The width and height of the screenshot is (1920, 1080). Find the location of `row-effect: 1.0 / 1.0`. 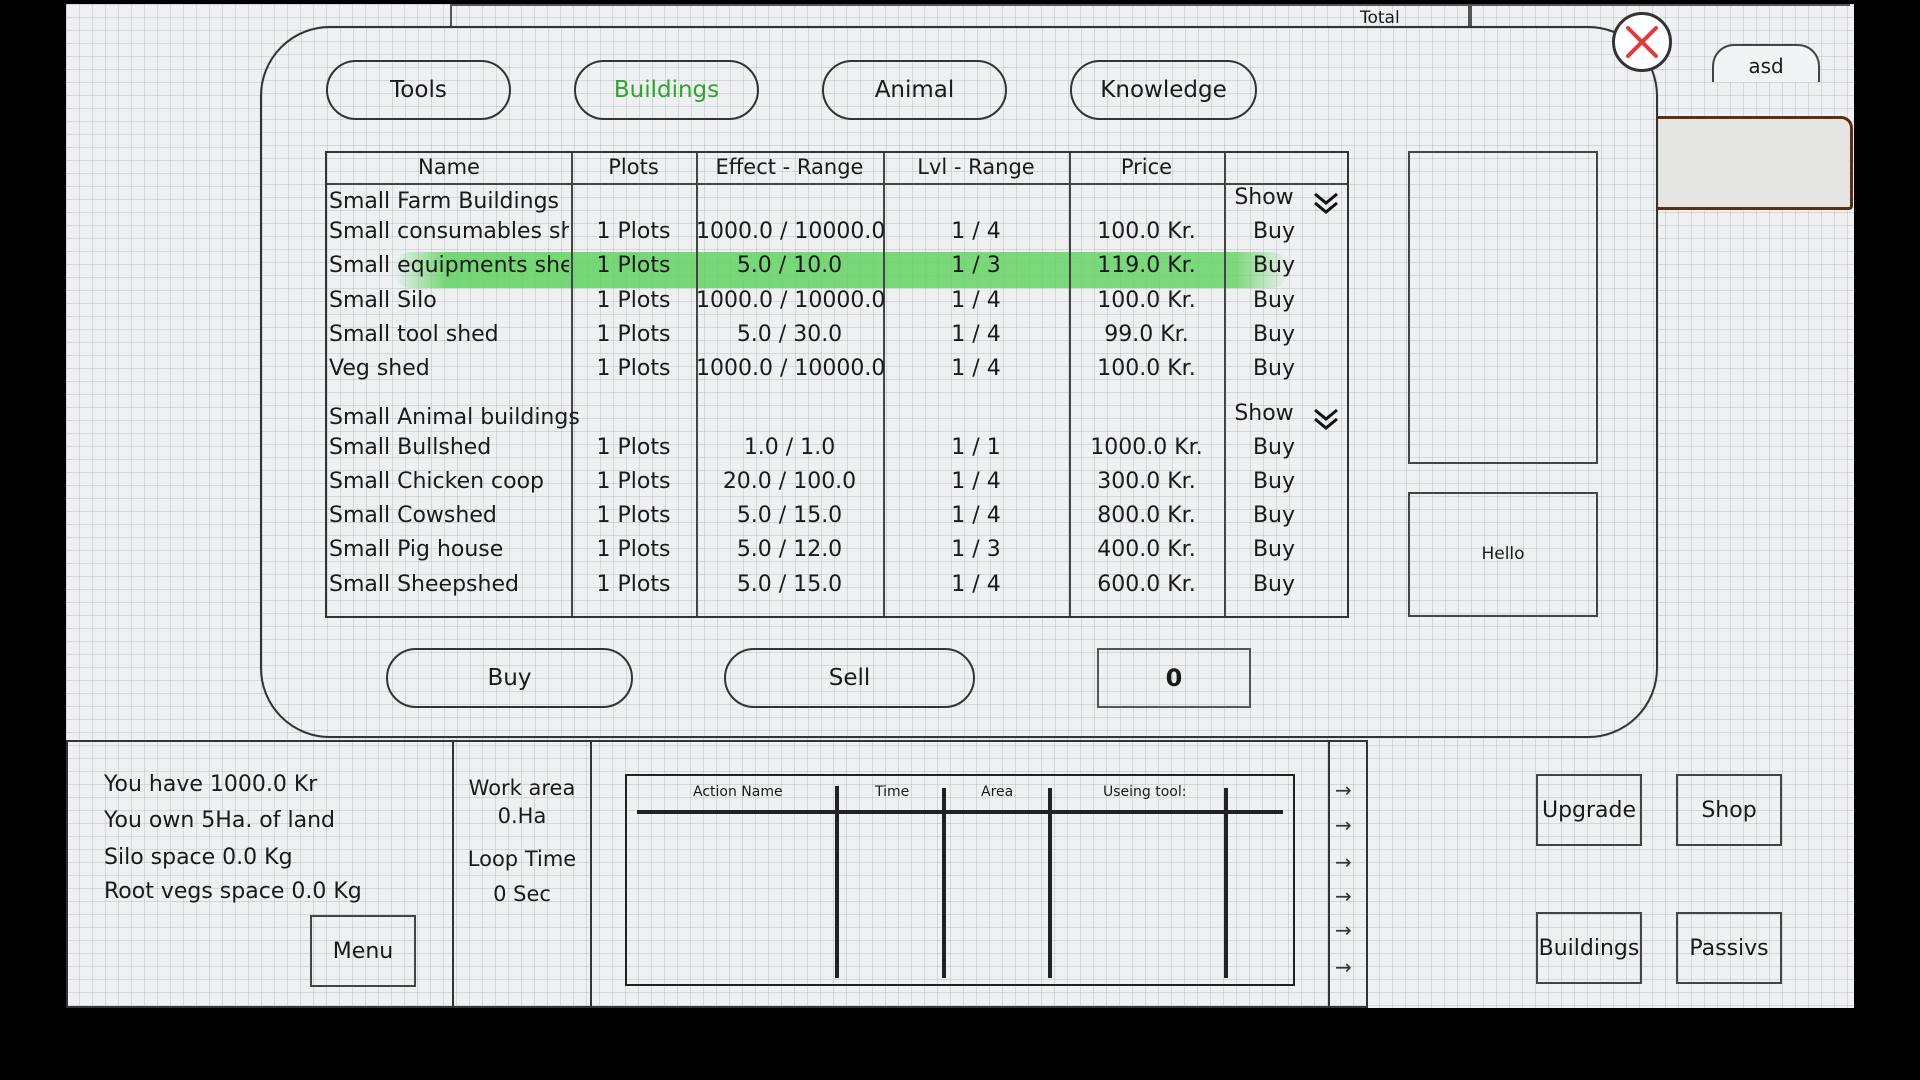

row-effect: 1.0 / 1.0 is located at coordinates (789, 447).